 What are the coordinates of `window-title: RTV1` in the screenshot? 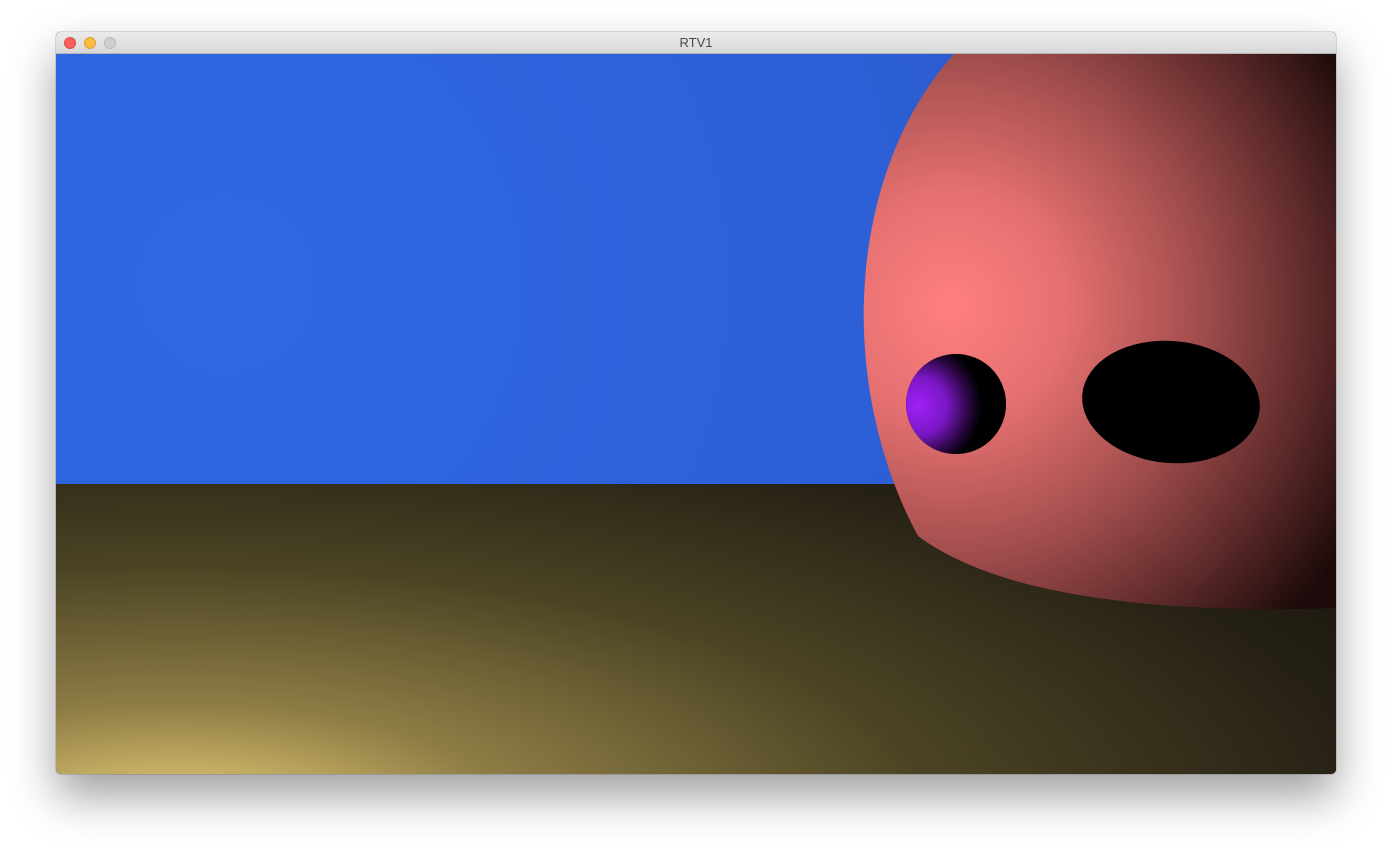 It's located at (696, 42).